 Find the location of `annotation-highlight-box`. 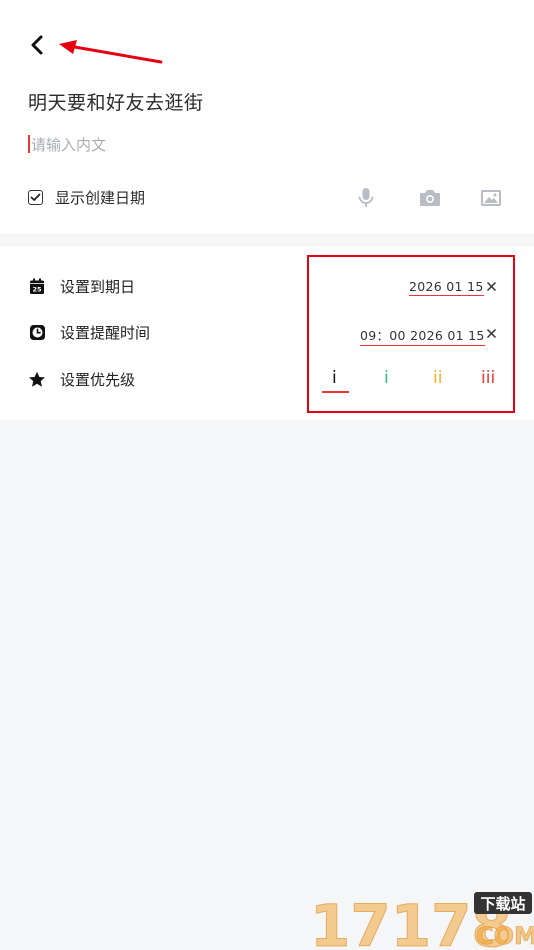

annotation-highlight-box is located at coordinates (411, 334).